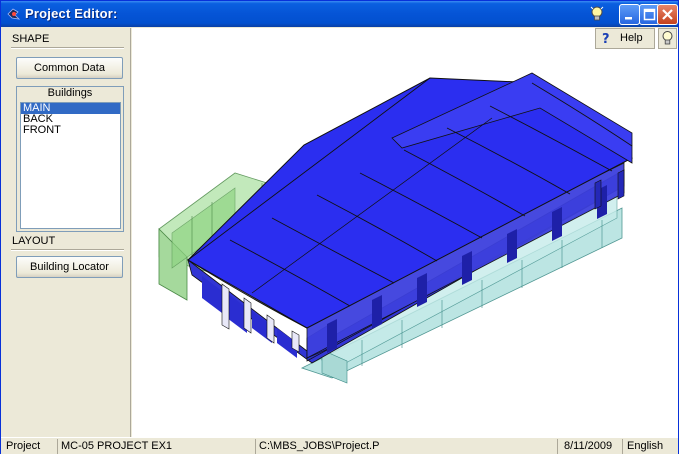 This screenshot has width=679, height=454. Describe the element at coordinates (628, 18) in the screenshot. I see `minimize-icon` at that location.